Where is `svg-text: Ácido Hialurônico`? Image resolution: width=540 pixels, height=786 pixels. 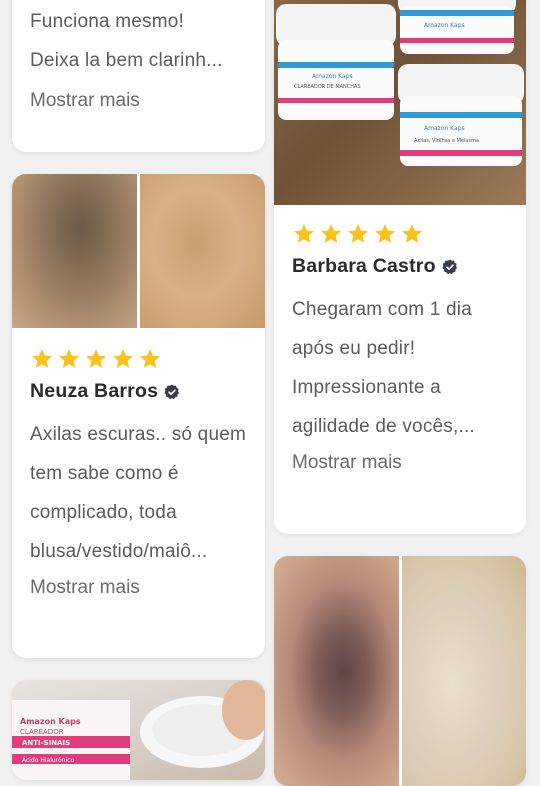
svg-text: Ácido Hialurônico is located at coordinates (48, 760).